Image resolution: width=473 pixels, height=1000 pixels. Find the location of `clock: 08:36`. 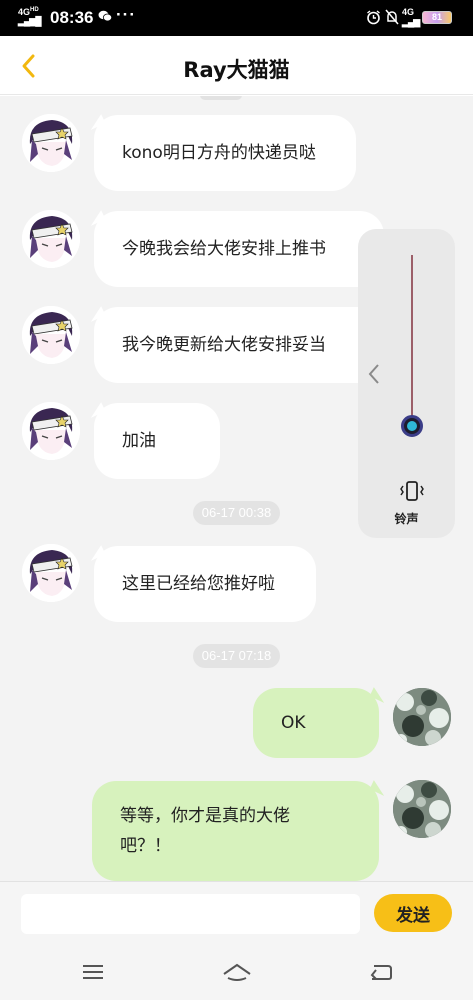

clock: 08:36 is located at coordinates (72, 17).